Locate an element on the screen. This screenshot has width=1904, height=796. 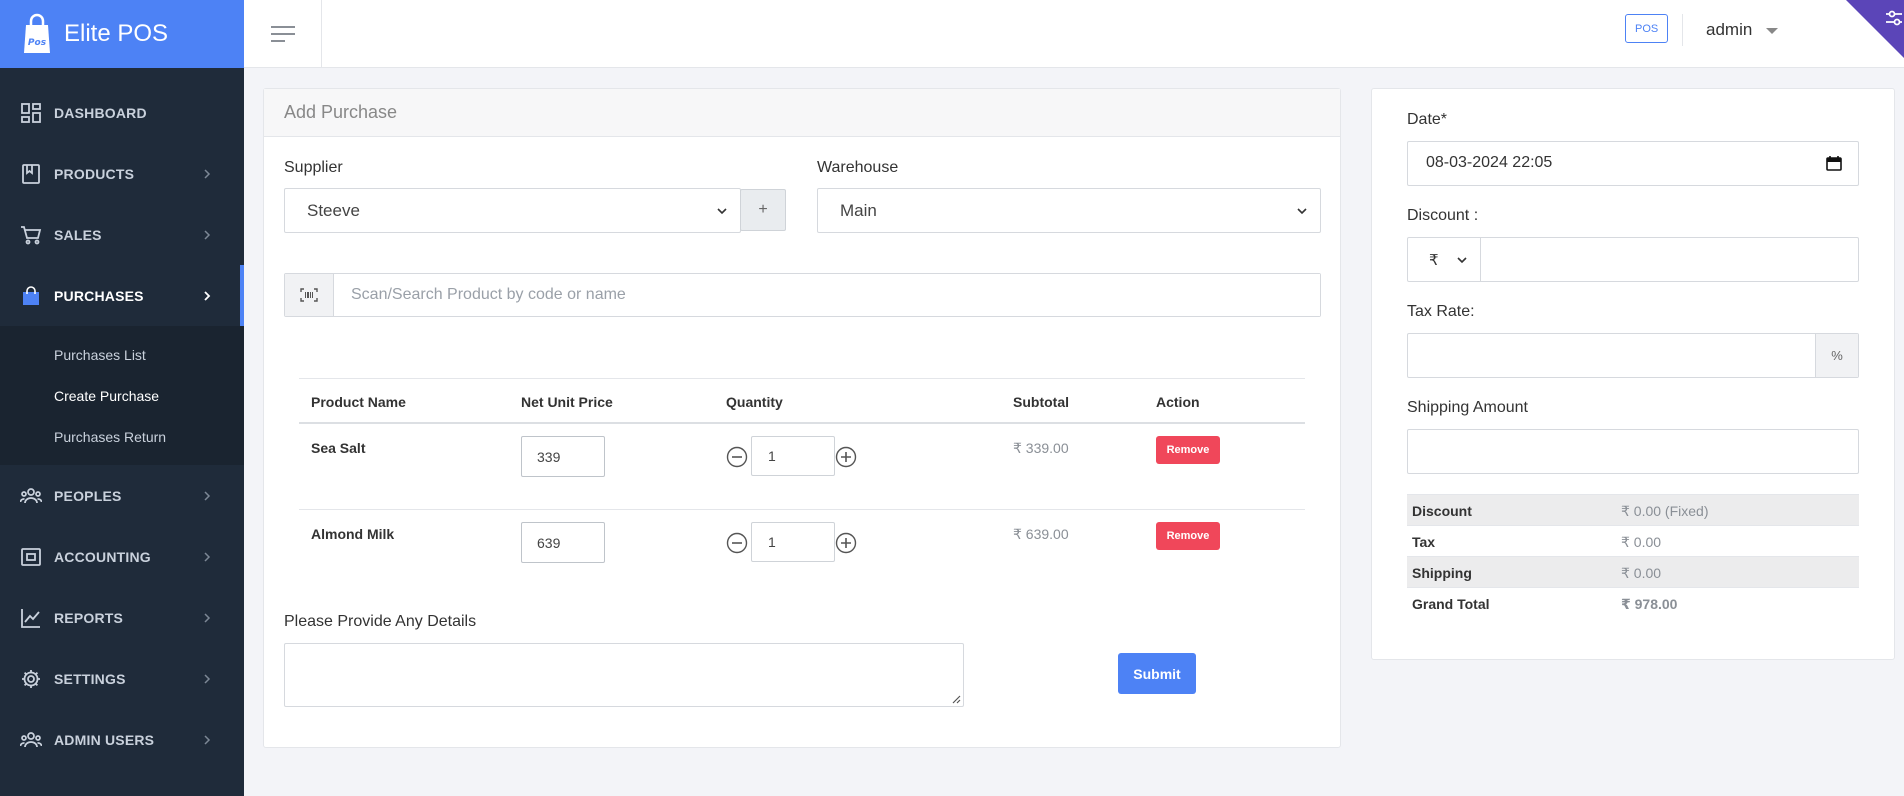
chart-line-icon is located at coordinates (31, 618).